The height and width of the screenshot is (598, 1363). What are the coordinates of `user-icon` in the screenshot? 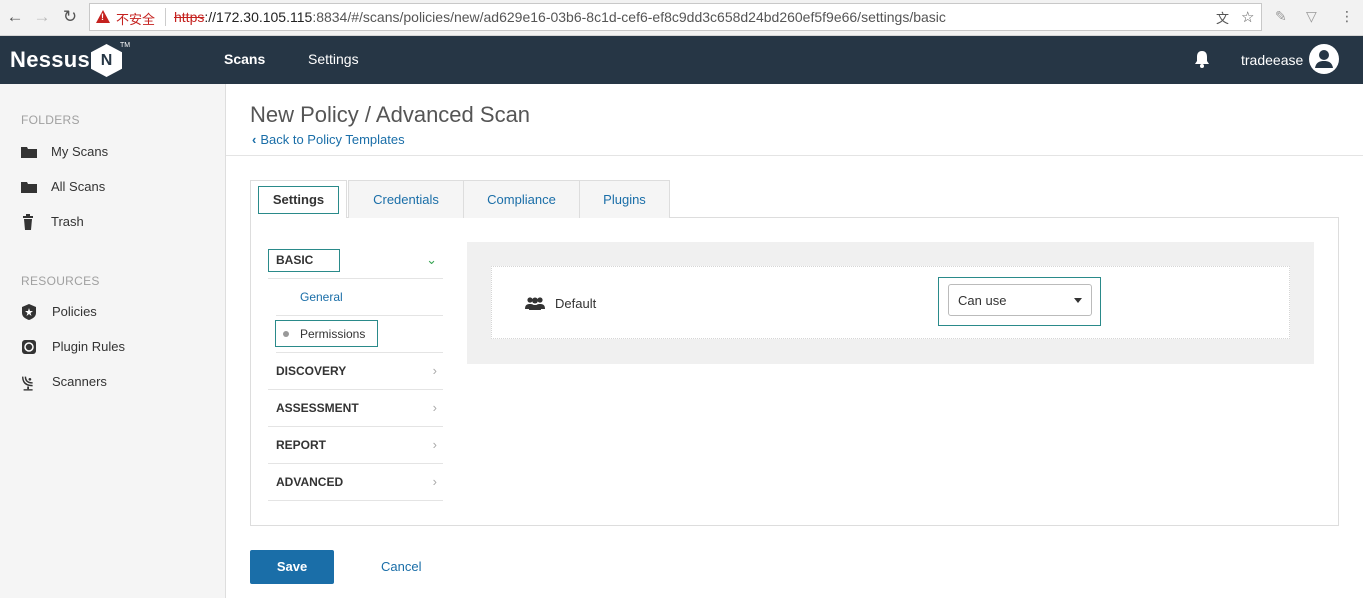 It's located at (1324, 59).